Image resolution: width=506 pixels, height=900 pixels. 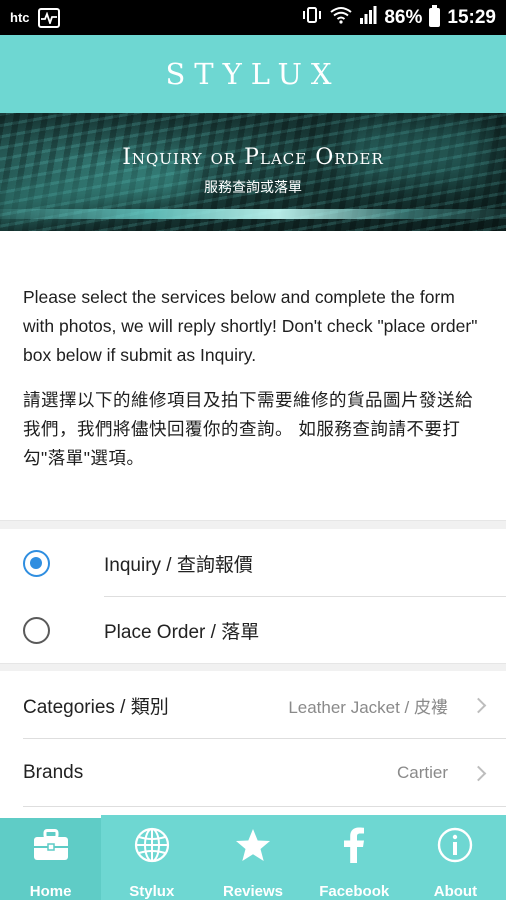 I want to click on status-bar: htc 86% 15:29, so click(x=253, y=17).